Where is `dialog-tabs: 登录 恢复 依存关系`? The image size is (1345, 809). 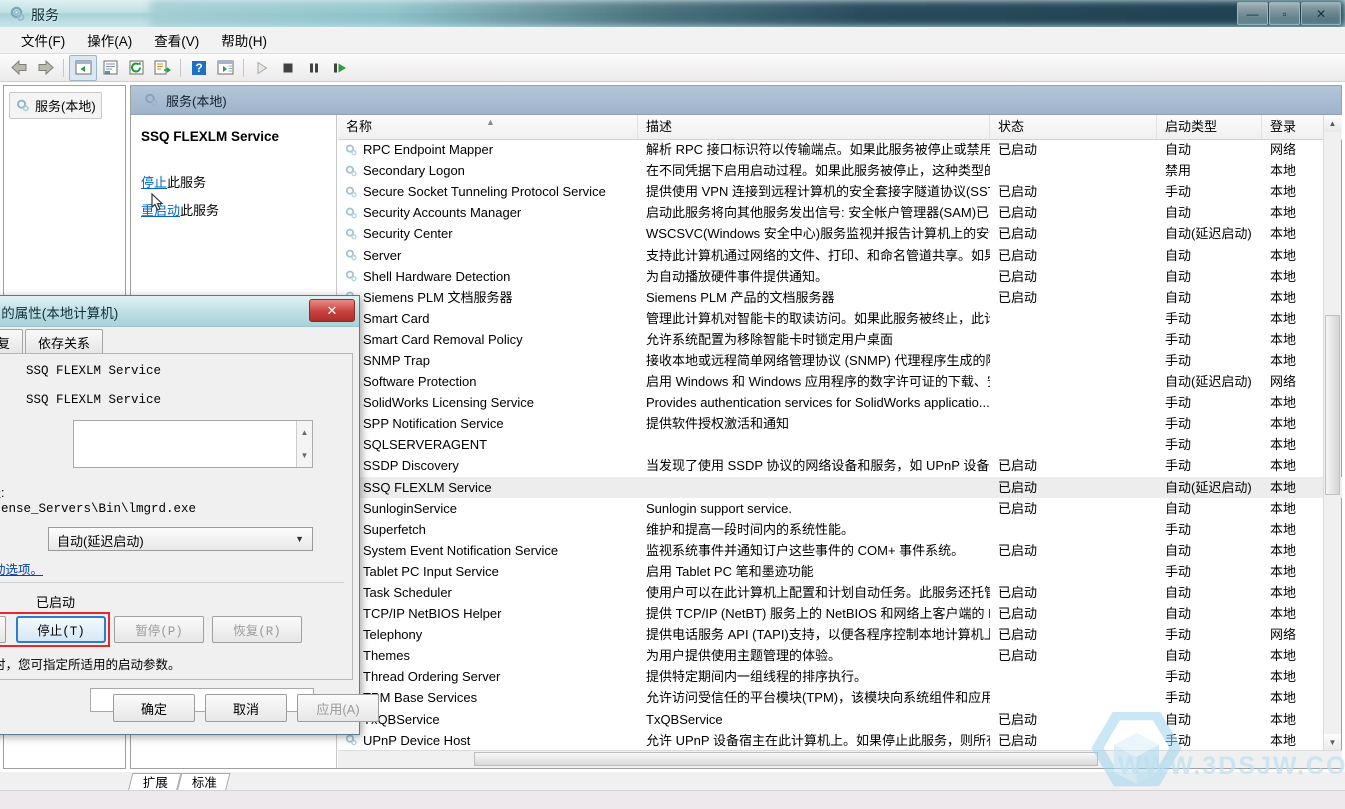 dialog-tabs: 登录 恢复 依存关系 is located at coordinates (52, 342).